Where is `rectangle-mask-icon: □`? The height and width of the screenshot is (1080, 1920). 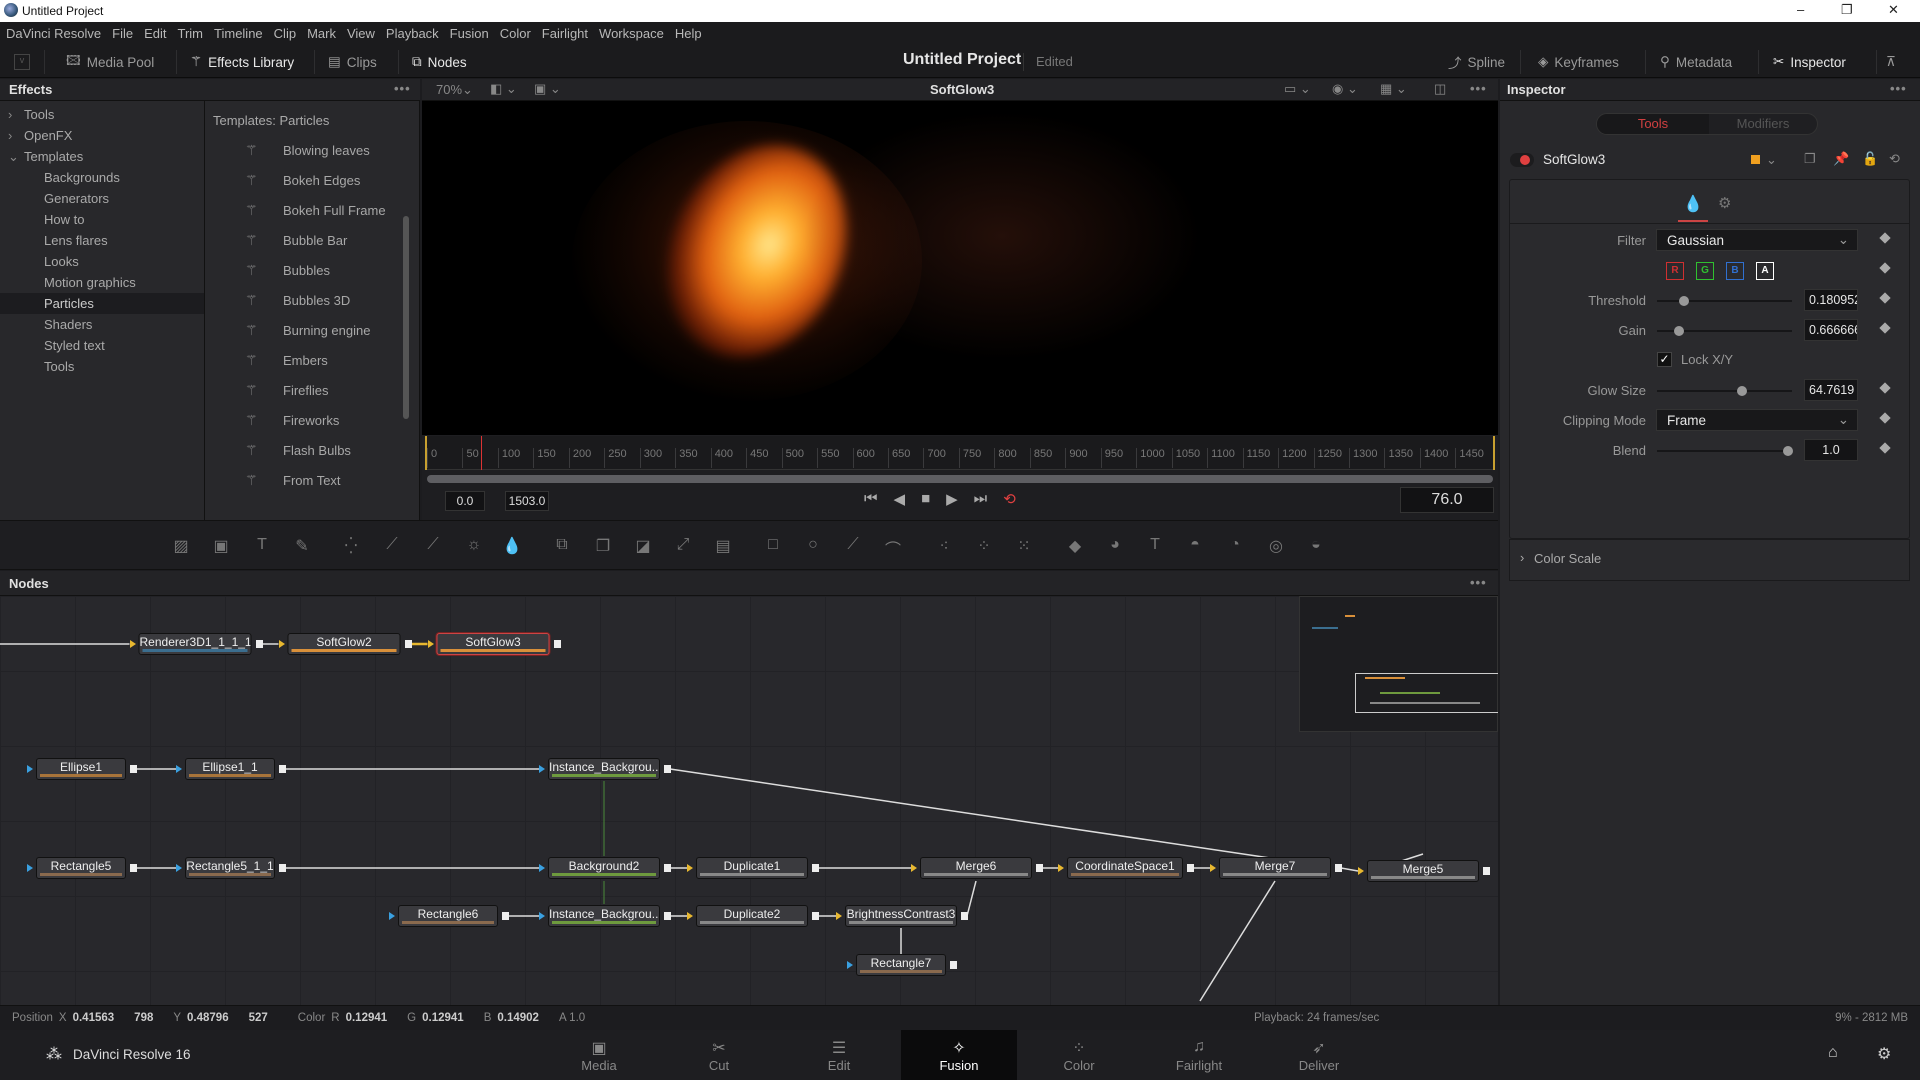
rectangle-mask-icon: □ is located at coordinates (773, 546).